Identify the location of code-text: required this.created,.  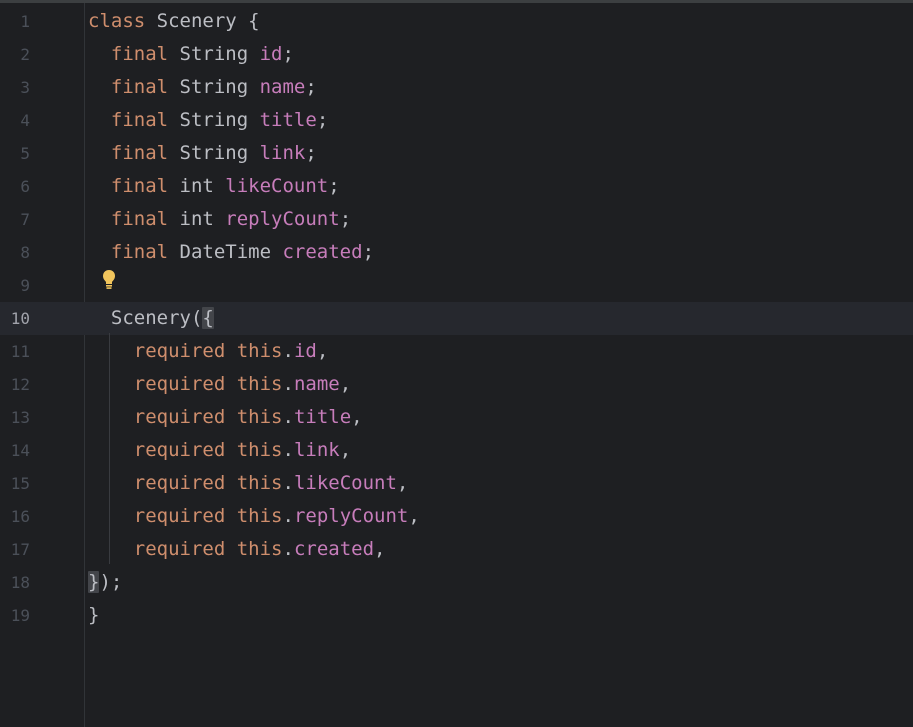
(237, 549).